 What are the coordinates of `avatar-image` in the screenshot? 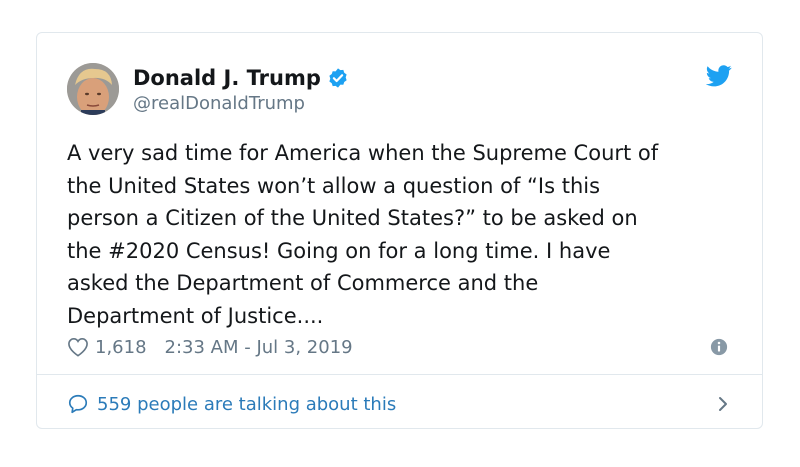 It's located at (93, 89).